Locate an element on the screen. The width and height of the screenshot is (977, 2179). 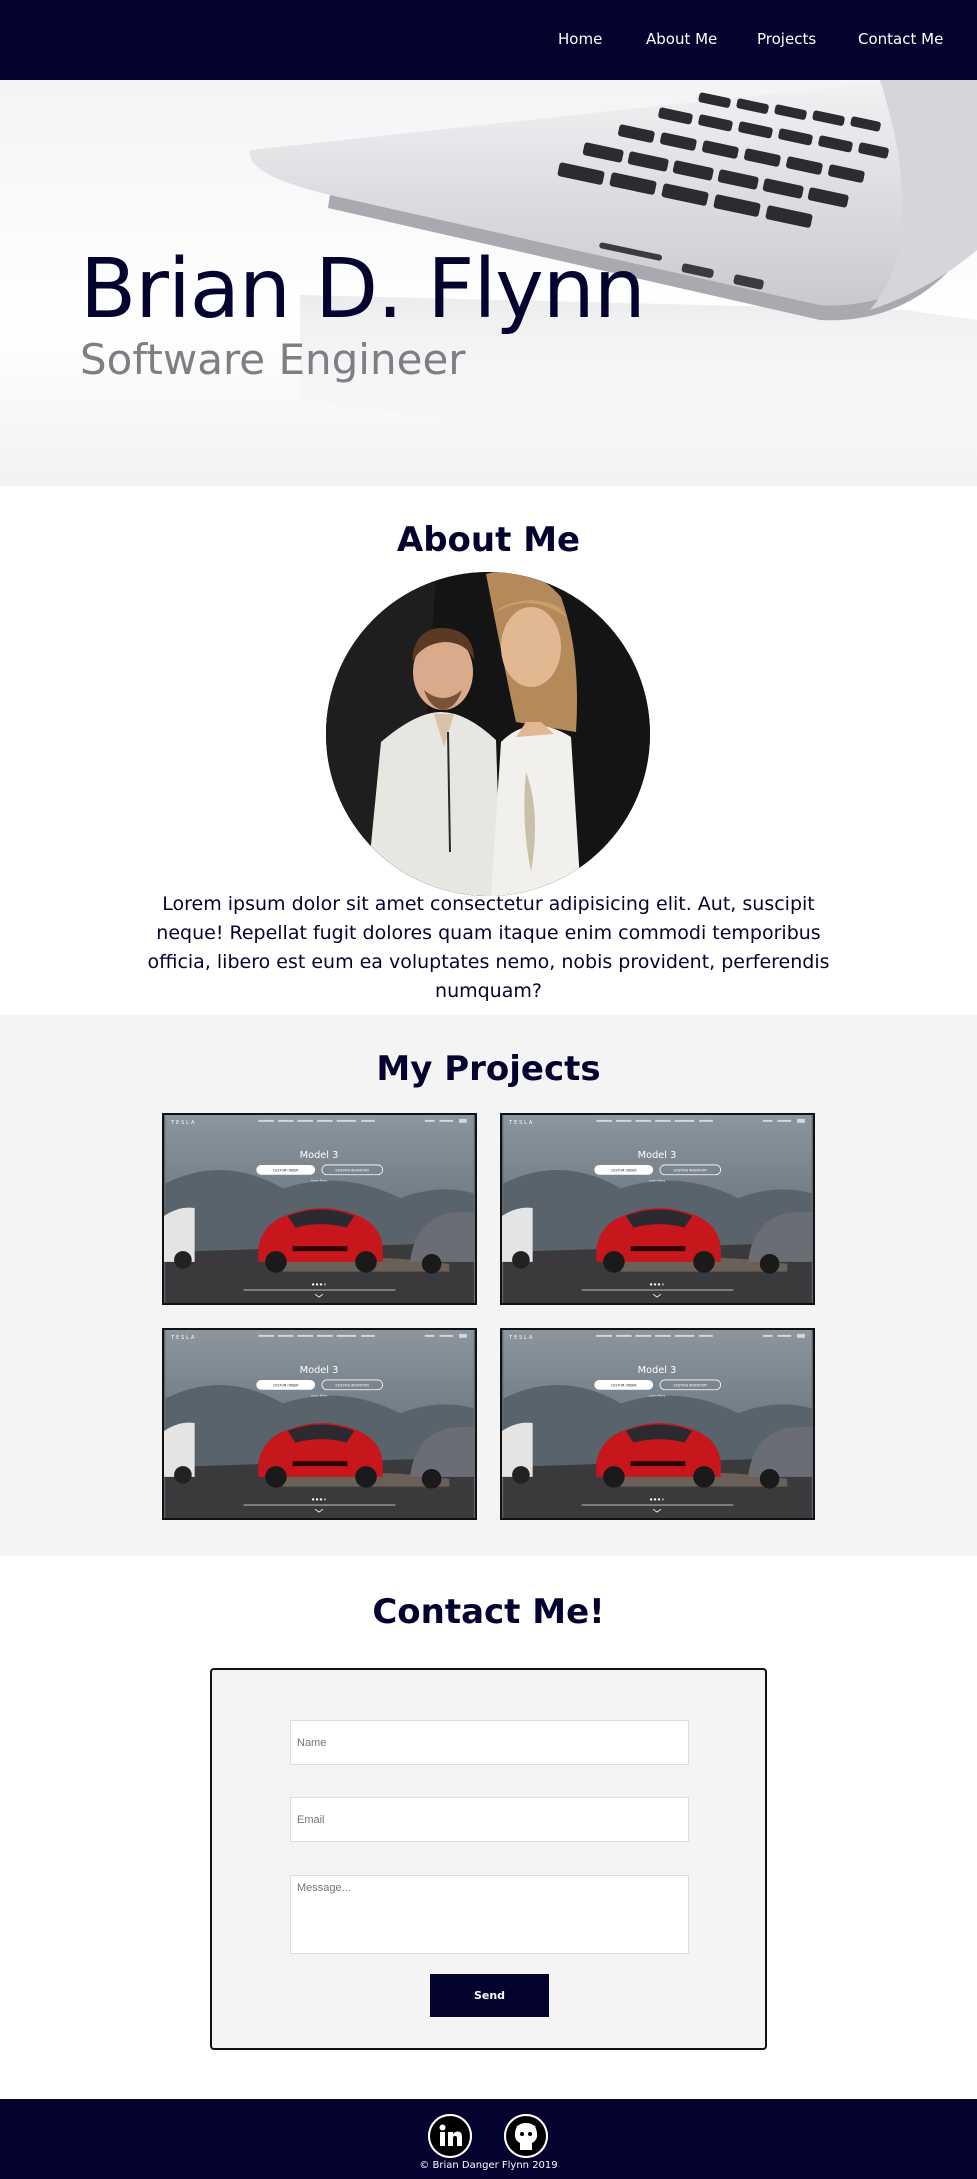
profile-photo is located at coordinates (488, 734).